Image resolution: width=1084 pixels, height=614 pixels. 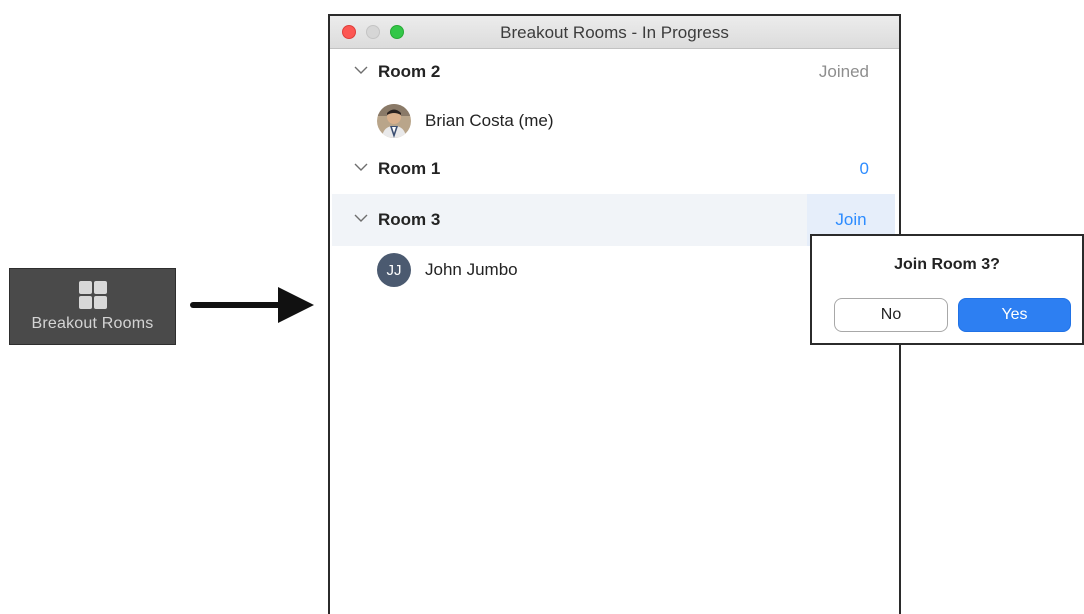 What do you see at coordinates (409, 168) in the screenshot?
I see `room-name: Room 1` at bounding box center [409, 168].